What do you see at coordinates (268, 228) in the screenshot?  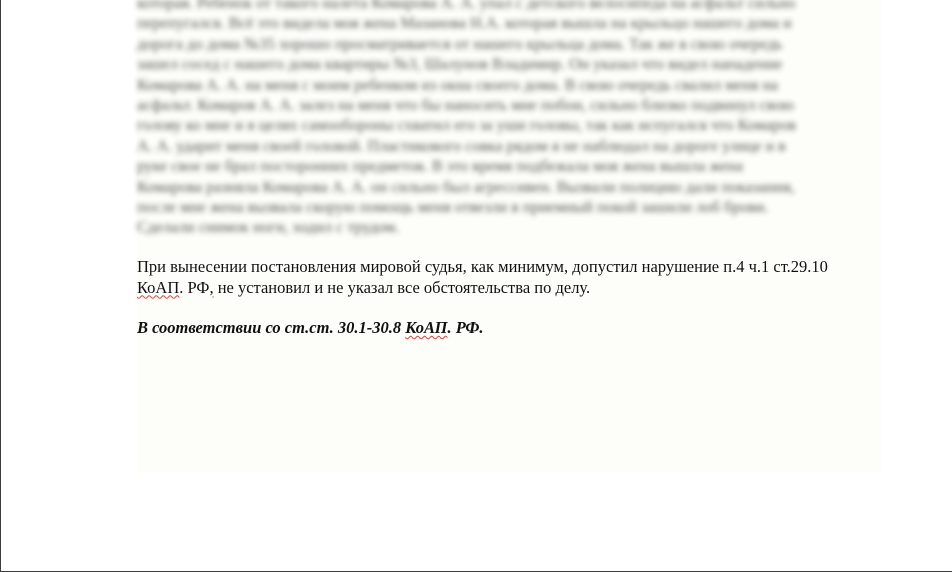 I see `blurred-line: Сделали снимок ноги, ходил с трудом.` at bounding box center [268, 228].